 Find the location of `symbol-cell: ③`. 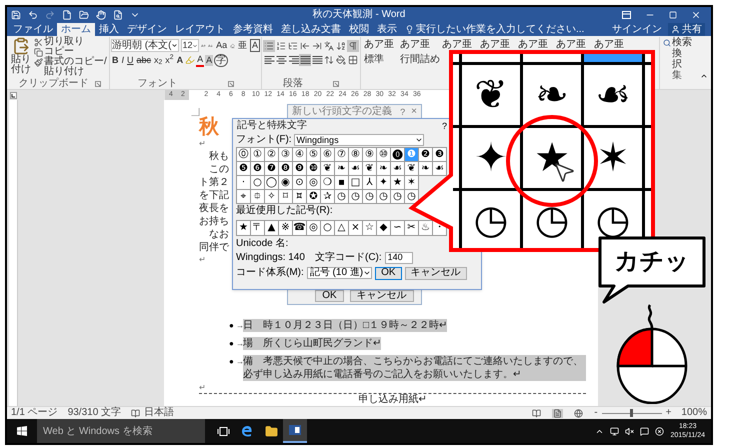

symbol-cell: ③ is located at coordinates (286, 155).